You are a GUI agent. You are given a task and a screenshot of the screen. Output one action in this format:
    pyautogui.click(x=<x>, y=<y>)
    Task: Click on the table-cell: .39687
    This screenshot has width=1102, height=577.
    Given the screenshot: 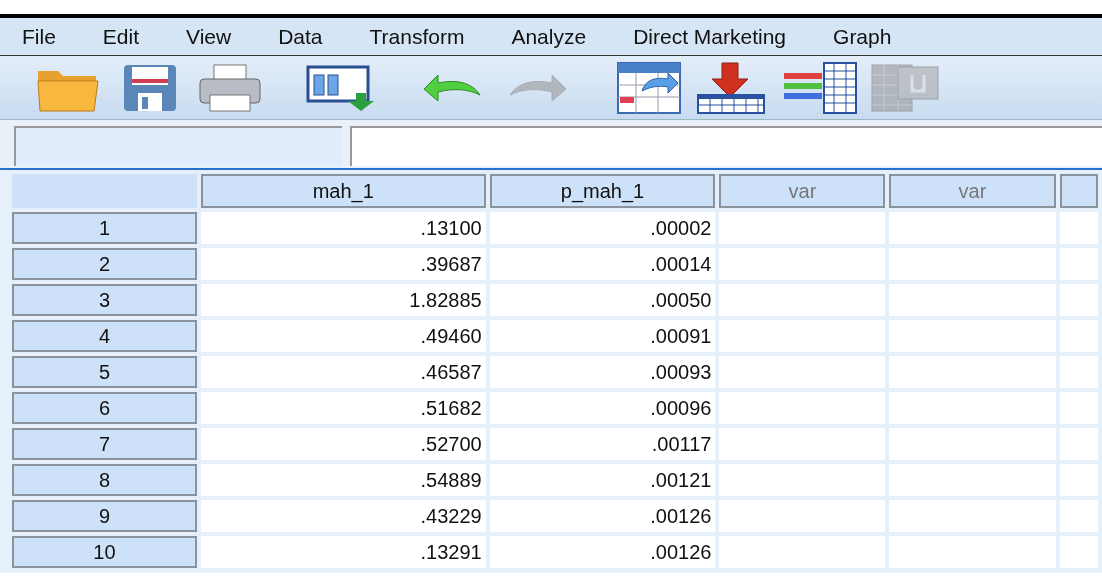 What is the action you would take?
    pyautogui.click(x=343, y=264)
    